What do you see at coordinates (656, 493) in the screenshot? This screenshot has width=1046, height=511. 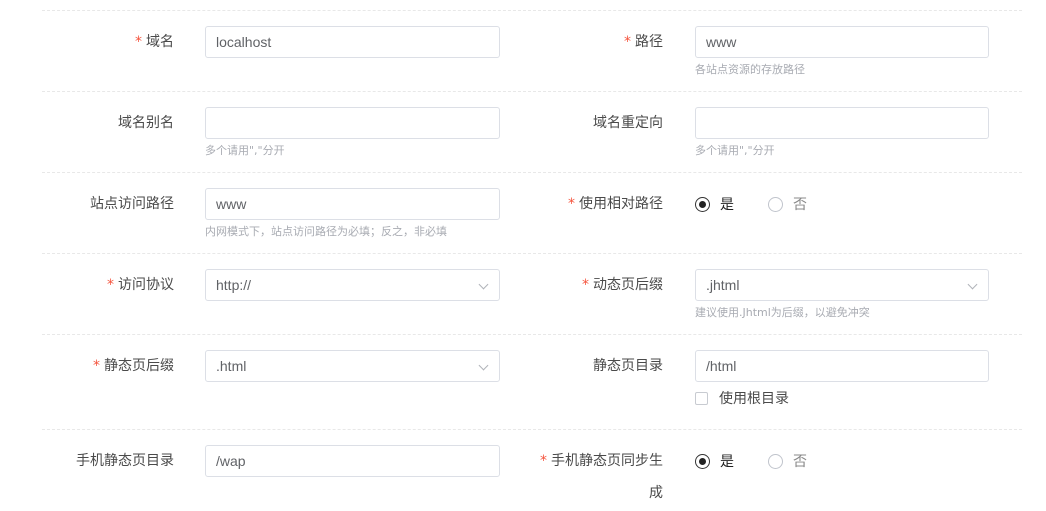 I see `mobile-static-sync-label-cont: 成` at bounding box center [656, 493].